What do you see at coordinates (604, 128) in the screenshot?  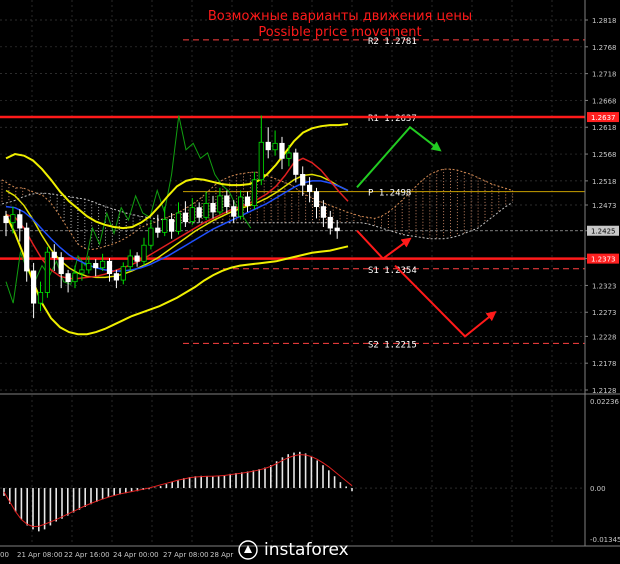 I see `price-tick-label: 1.2618` at bounding box center [604, 128].